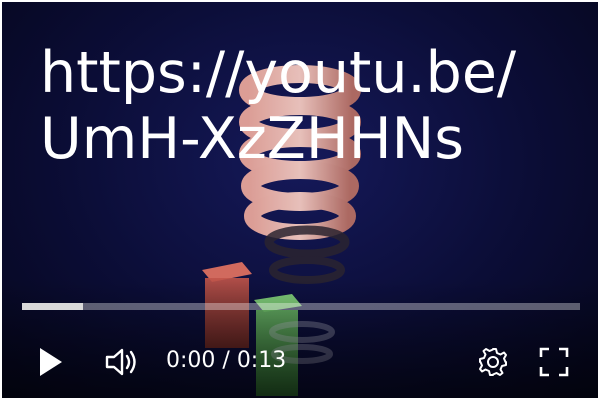 The height and width of the screenshot is (400, 600). I want to click on volume-button, so click(122, 362).